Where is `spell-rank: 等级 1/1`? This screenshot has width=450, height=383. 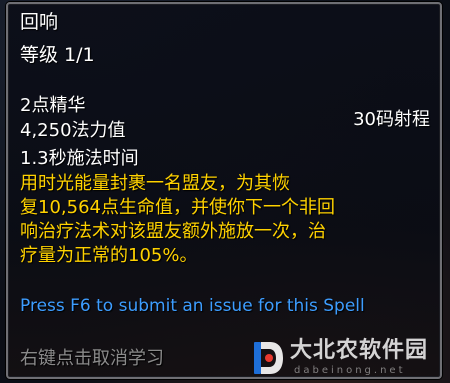 spell-rank: 等级 1/1 is located at coordinates (57, 55).